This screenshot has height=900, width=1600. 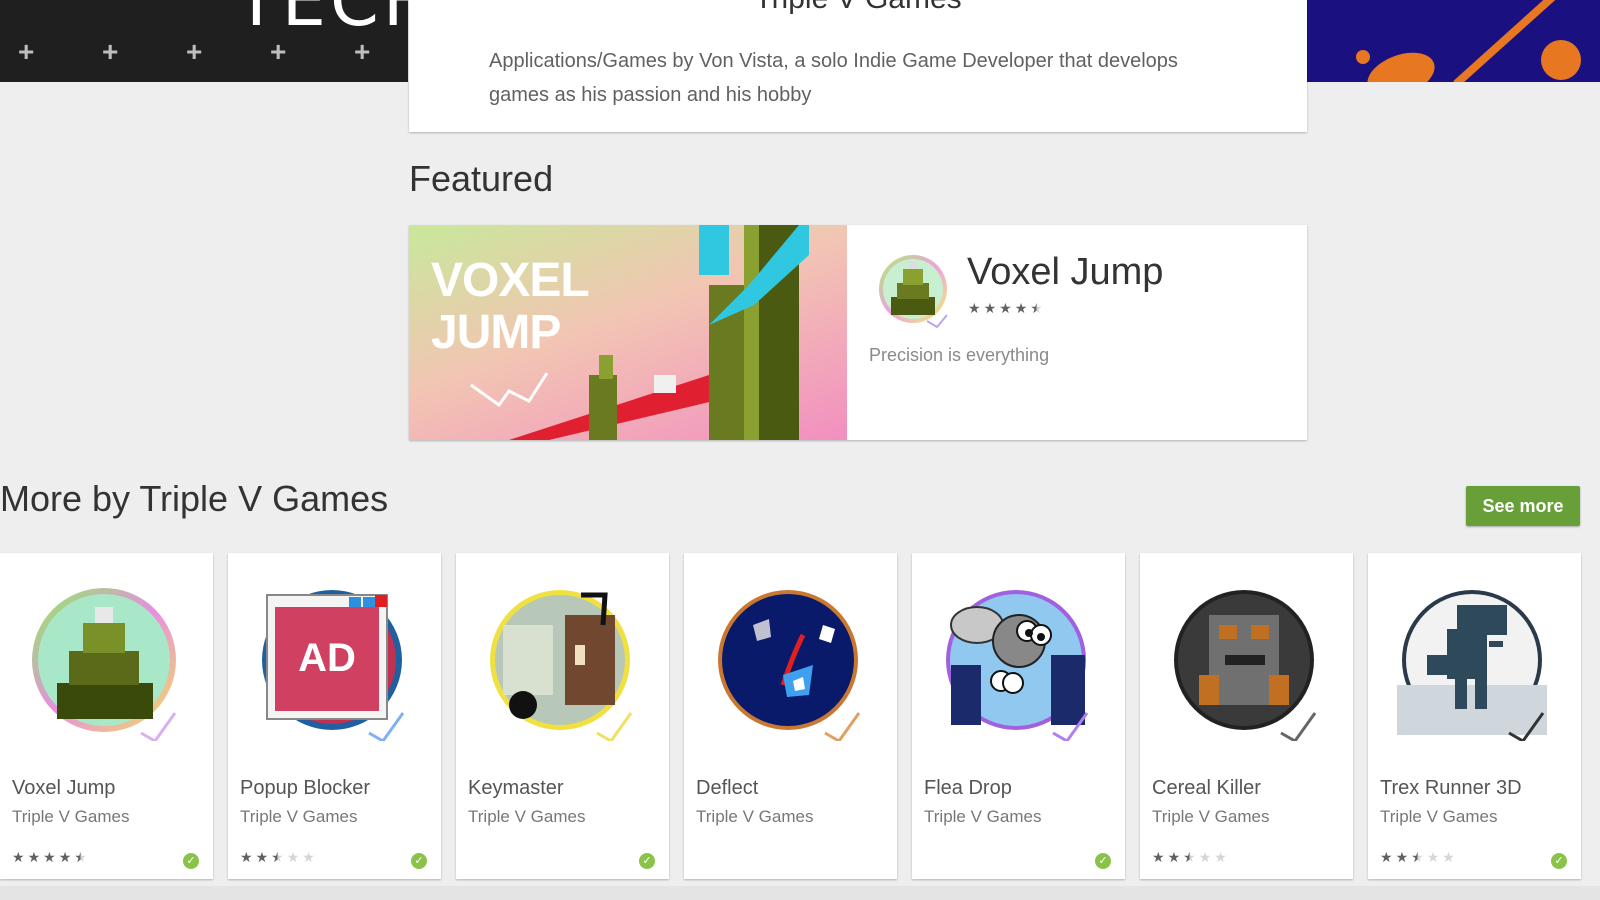 I want to click on app-name: Keymaster, so click(x=516, y=788).